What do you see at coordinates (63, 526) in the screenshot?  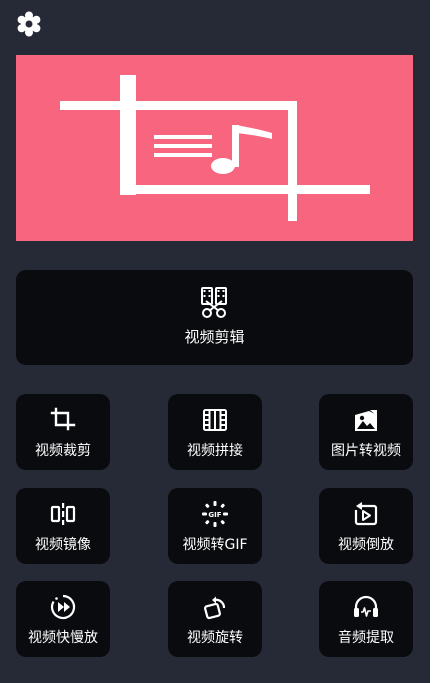 I see `tool-video-mirror: 视频镜像` at bounding box center [63, 526].